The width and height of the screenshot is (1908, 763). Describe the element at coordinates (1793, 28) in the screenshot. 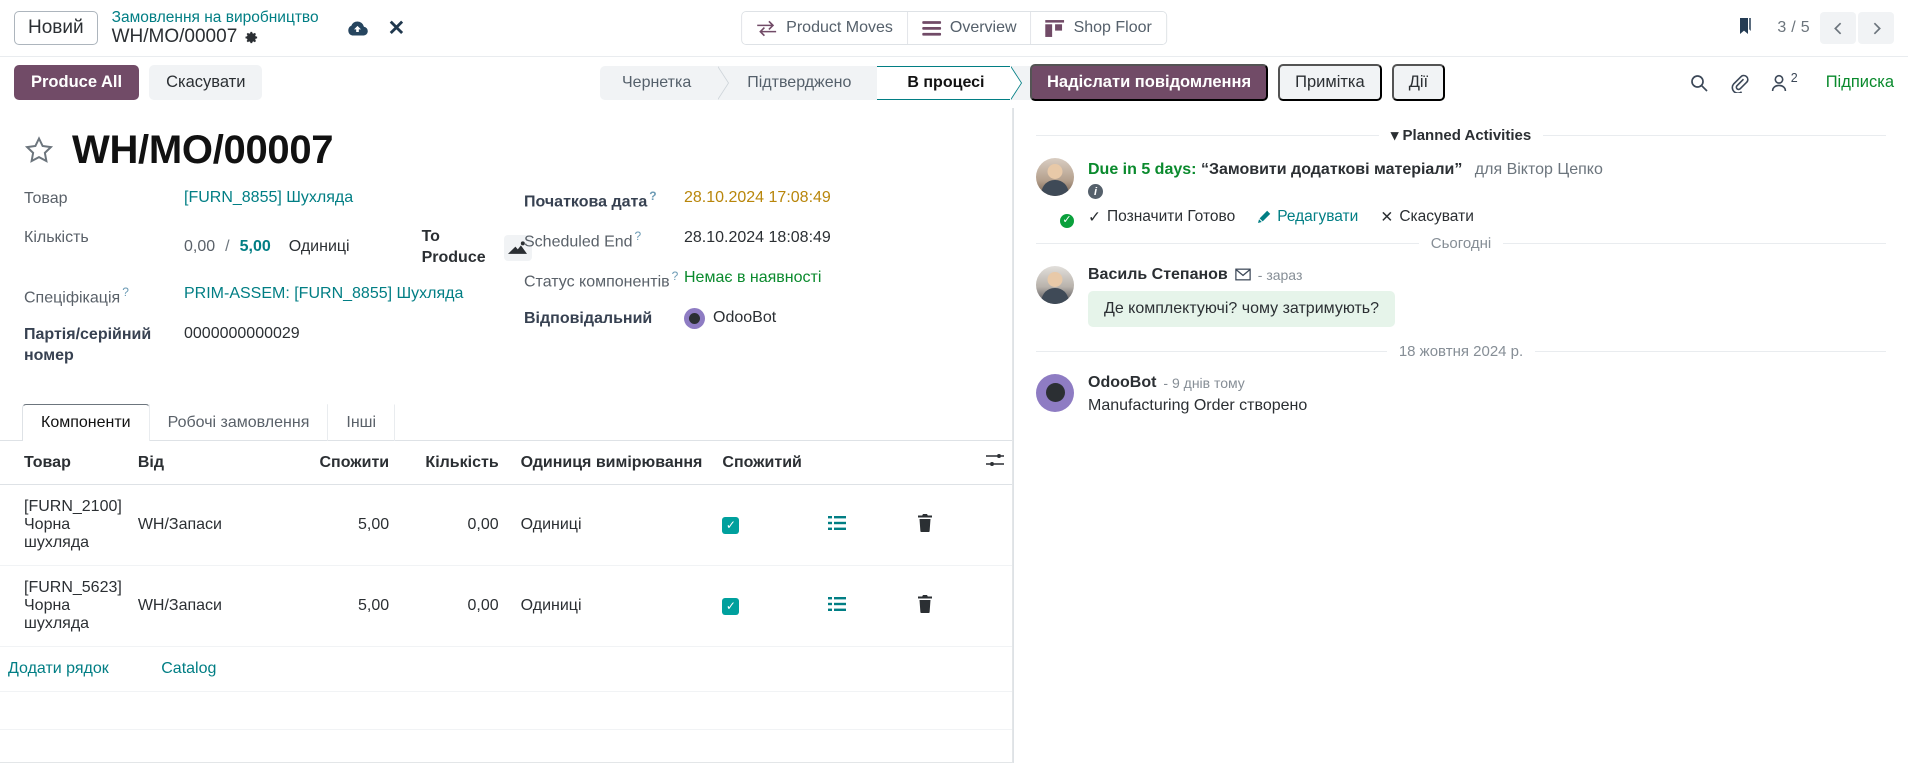

I see `pager-count: 3 / 5` at that location.